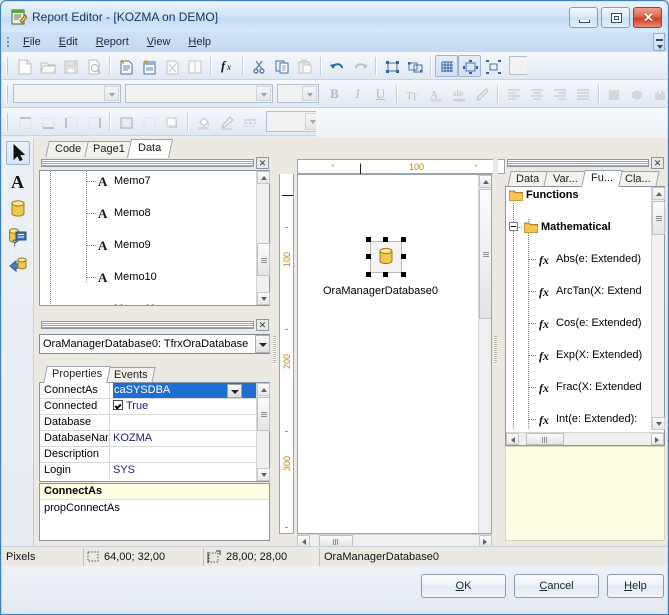 The image size is (669, 615). Describe the element at coordinates (203, 122) in the screenshot. I see `fill-color-icon` at that location.